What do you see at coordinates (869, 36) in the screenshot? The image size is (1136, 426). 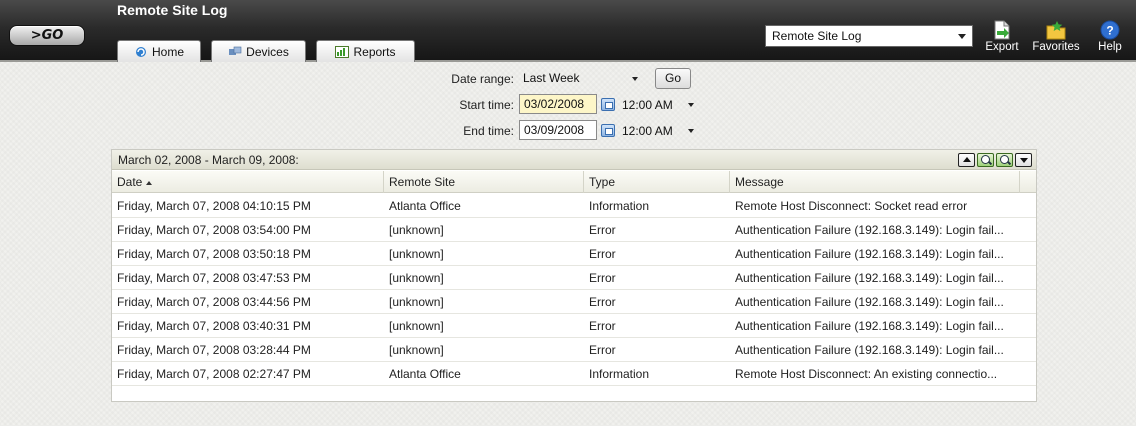 I see `site-select: Remote Site Log` at bounding box center [869, 36].